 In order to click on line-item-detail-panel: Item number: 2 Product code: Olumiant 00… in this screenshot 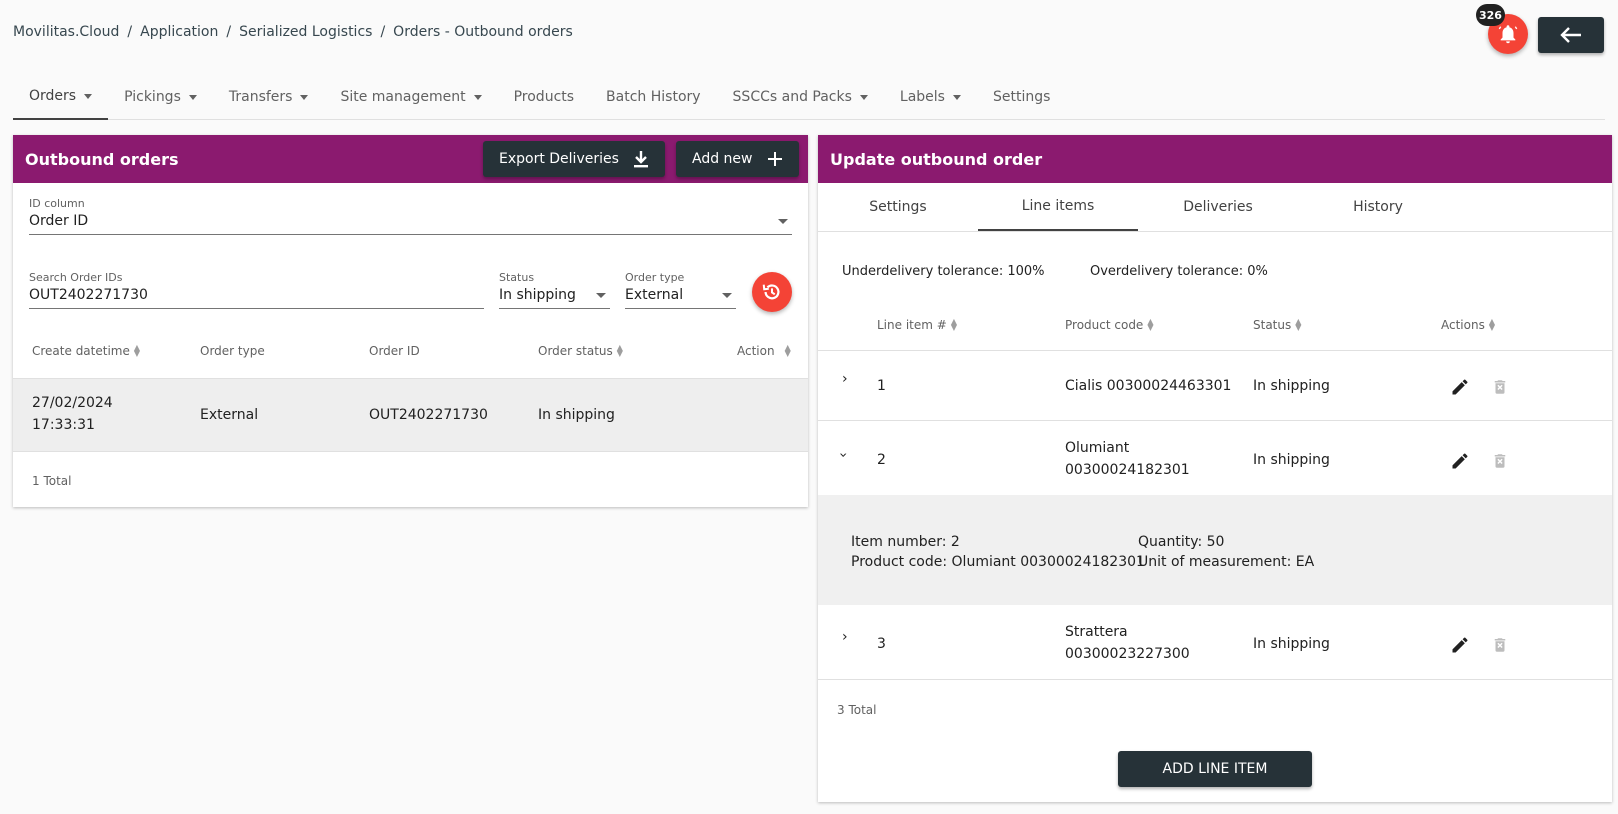, I will do `click(1215, 550)`.